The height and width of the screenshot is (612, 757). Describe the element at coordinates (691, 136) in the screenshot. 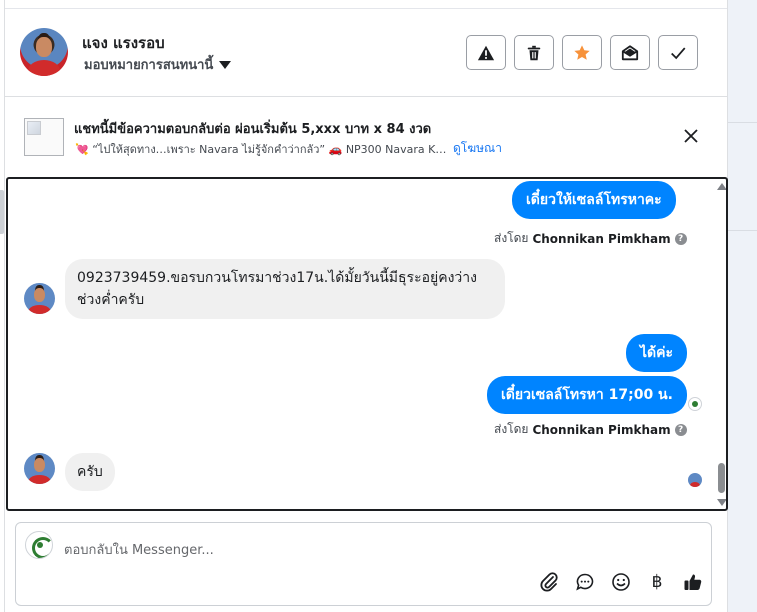

I see `close-icon` at that location.